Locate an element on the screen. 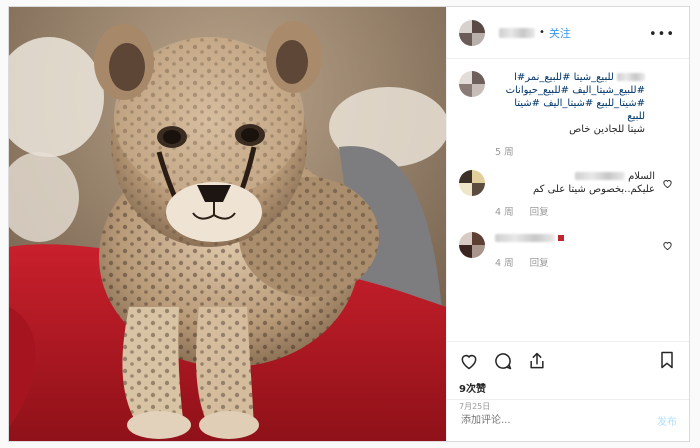 The width and height of the screenshot is (700, 448). caption-author-avatar is located at coordinates (472, 84).